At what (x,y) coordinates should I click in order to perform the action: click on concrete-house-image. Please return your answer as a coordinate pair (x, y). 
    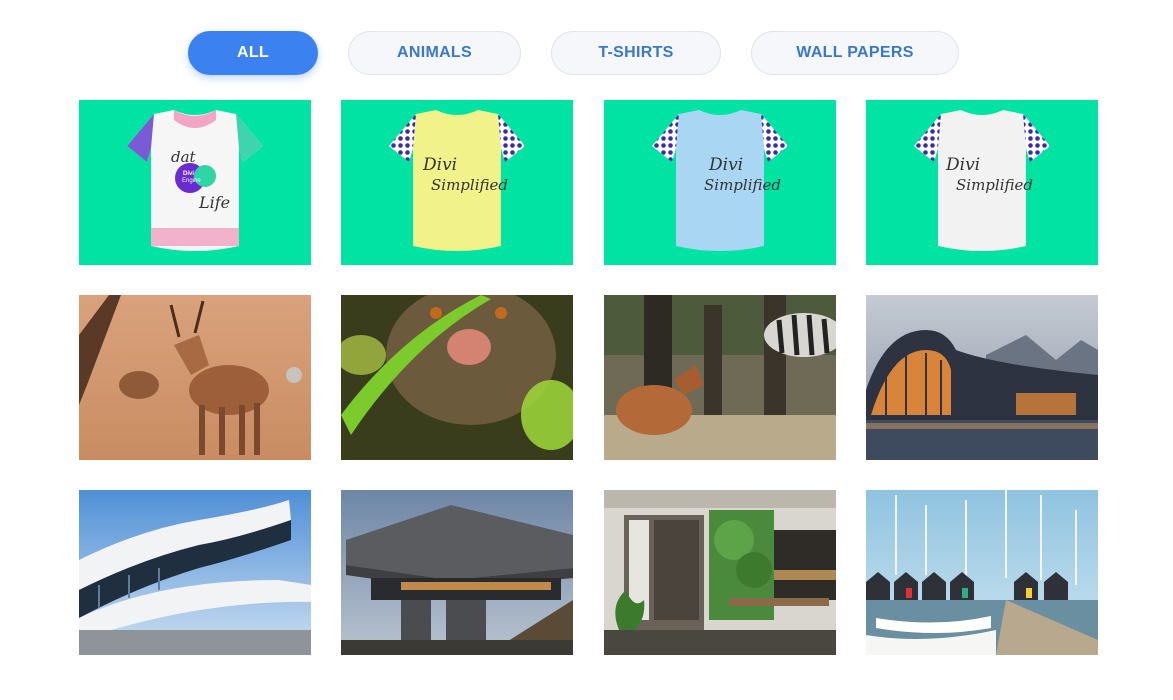
    Looking at the image, I should click on (457, 572).